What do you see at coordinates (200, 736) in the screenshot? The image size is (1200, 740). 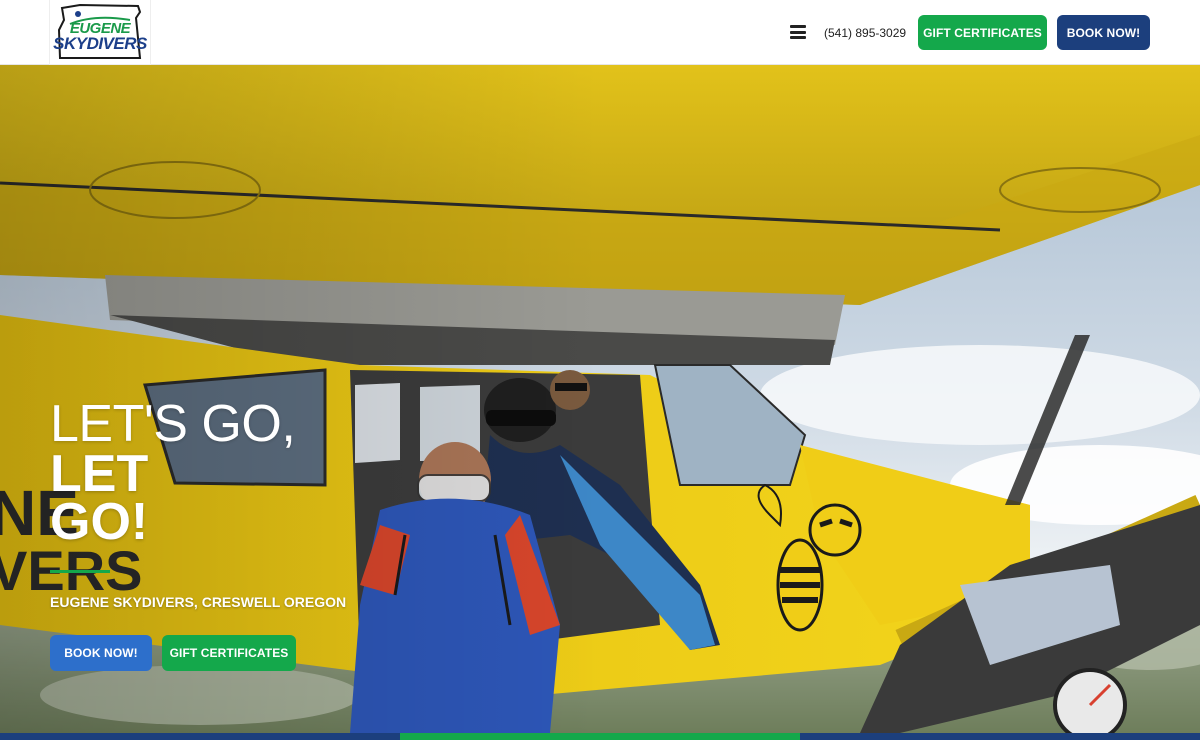 I see `strip-segment-blue` at bounding box center [200, 736].